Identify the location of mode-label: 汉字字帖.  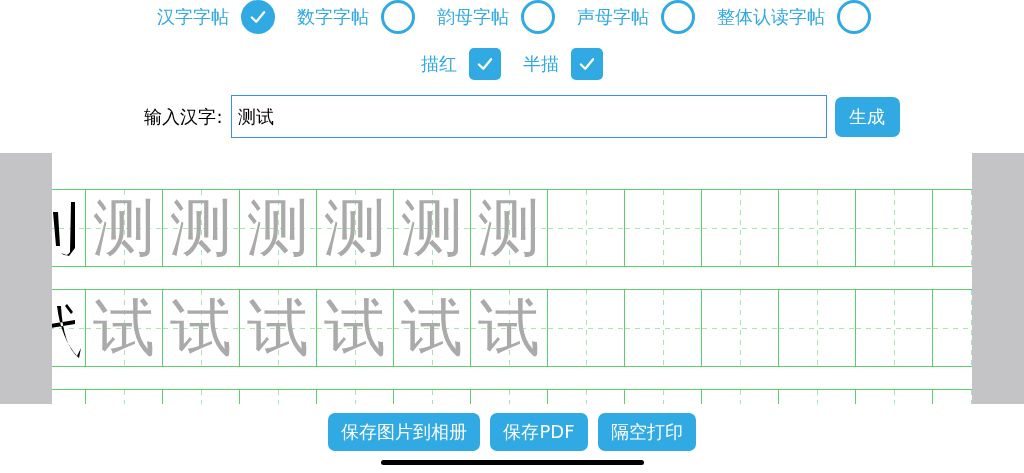
(193, 17).